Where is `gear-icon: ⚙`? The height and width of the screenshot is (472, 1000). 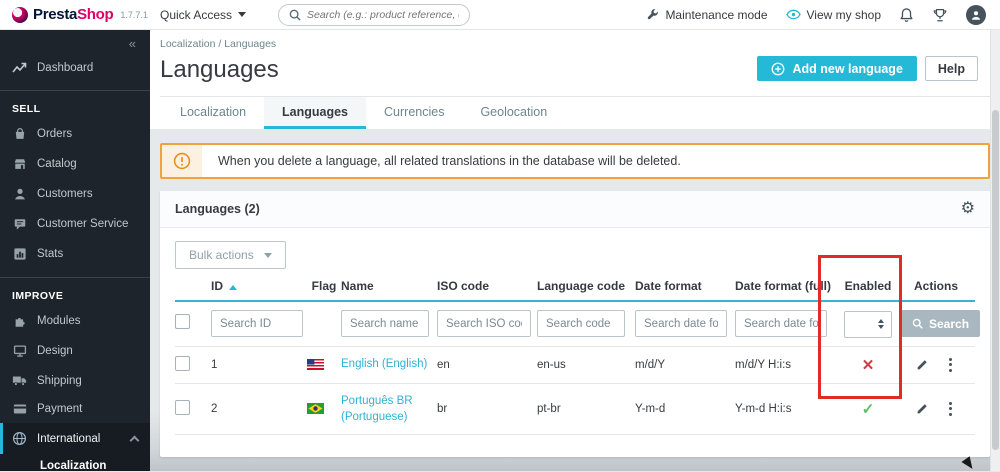
gear-icon: ⚙ is located at coordinates (968, 209).